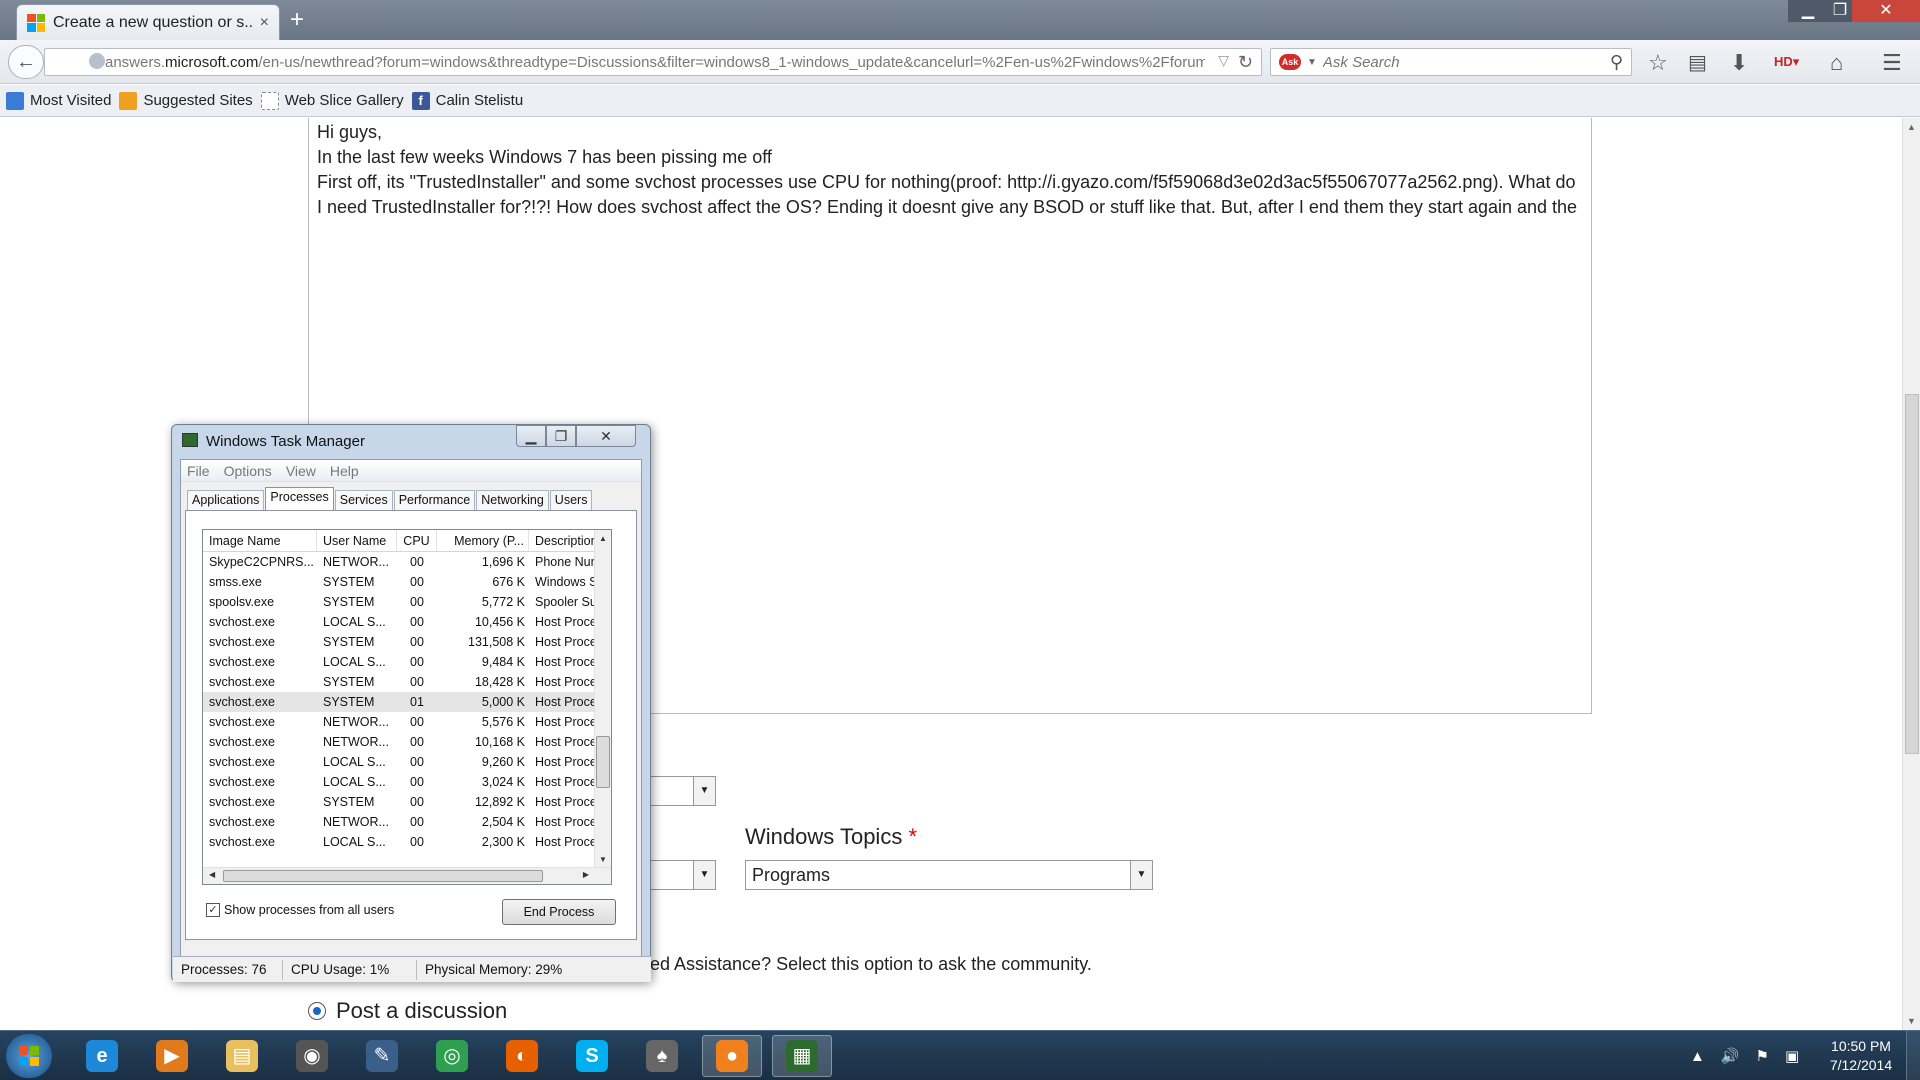  What do you see at coordinates (732, 1056) in the screenshot?
I see `taskbar-app-orange-app: ●` at bounding box center [732, 1056].